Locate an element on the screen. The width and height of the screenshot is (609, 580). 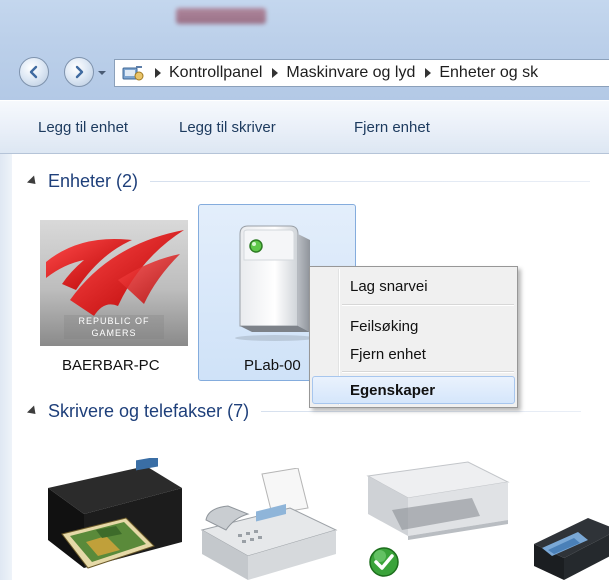
forward-button is located at coordinates (79, 72).